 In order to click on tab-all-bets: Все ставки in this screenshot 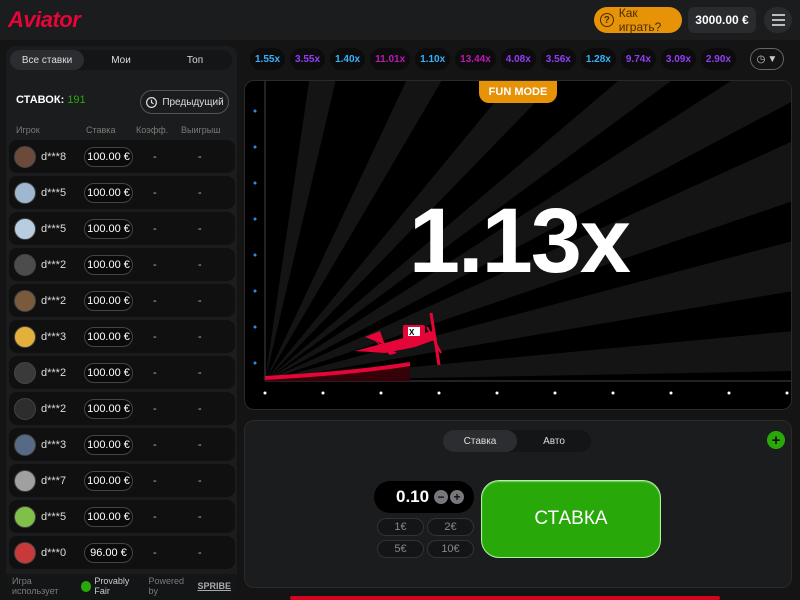, I will do `click(47, 60)`.